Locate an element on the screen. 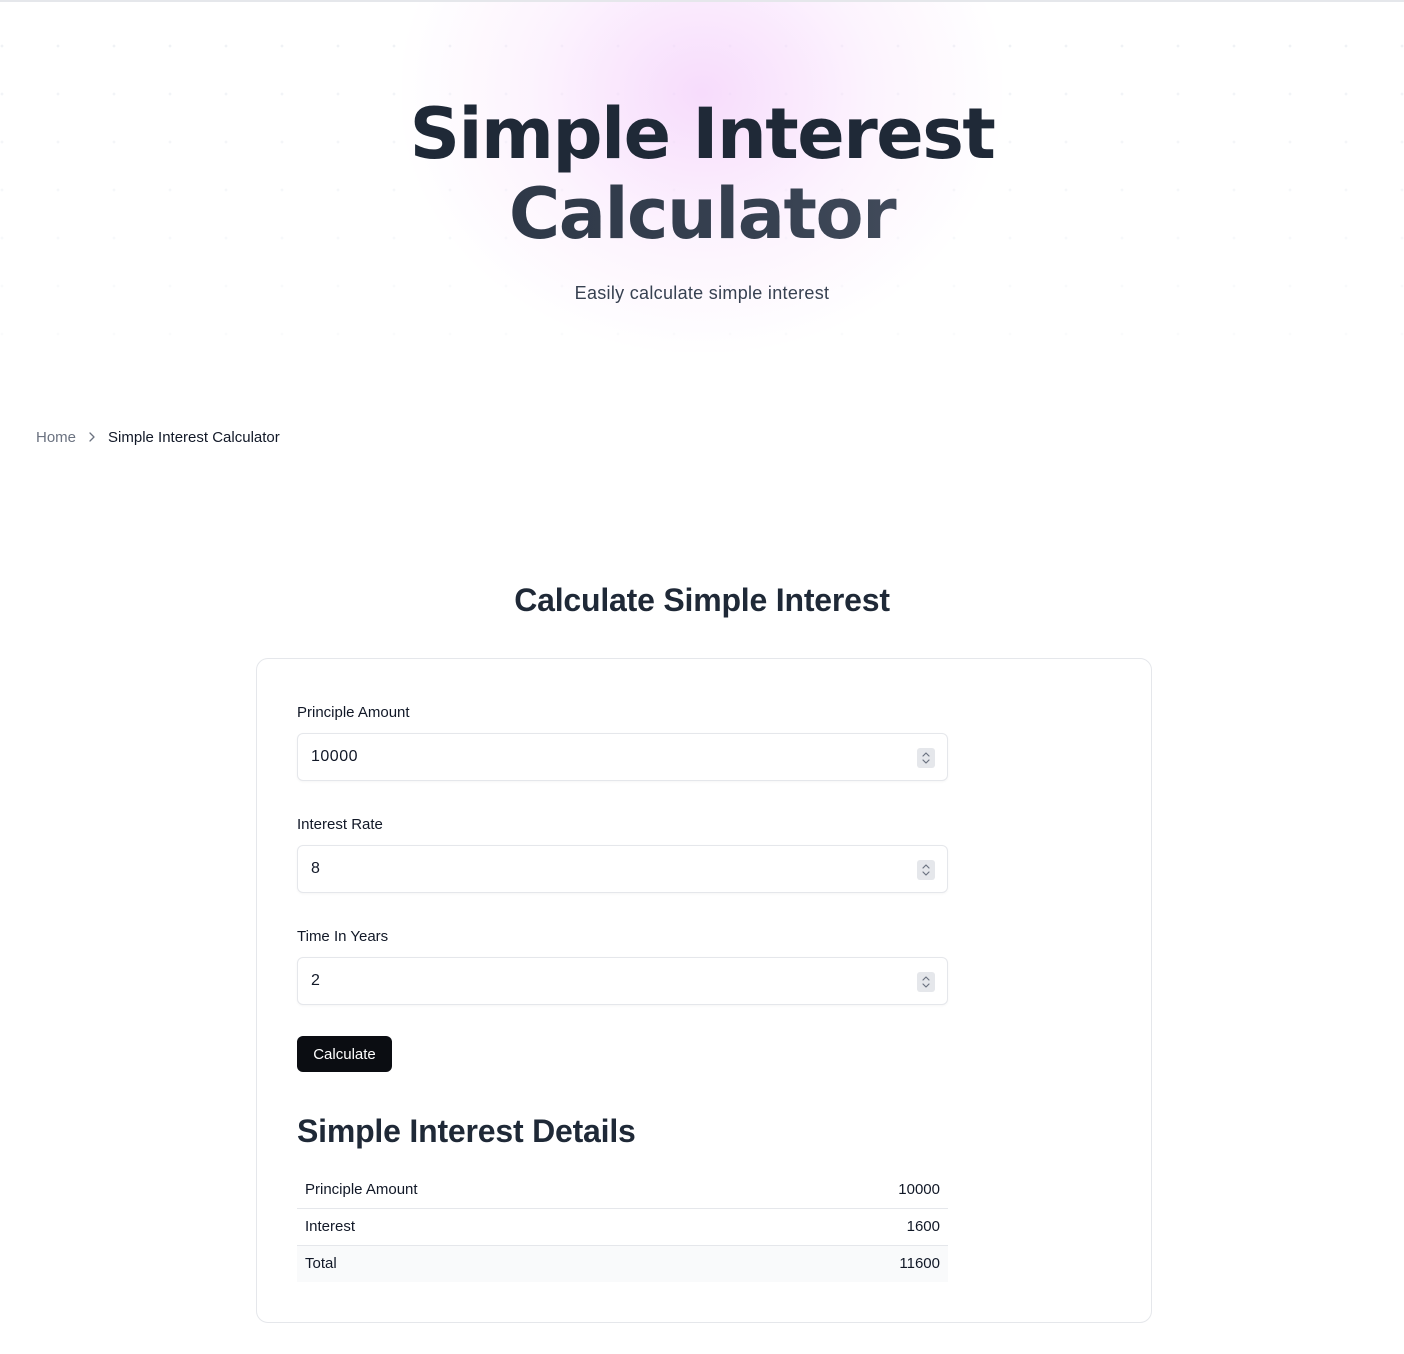 The height and width of the screenshot is (1354, 1404). time-in-years-input is located at coordinates (622, 981).